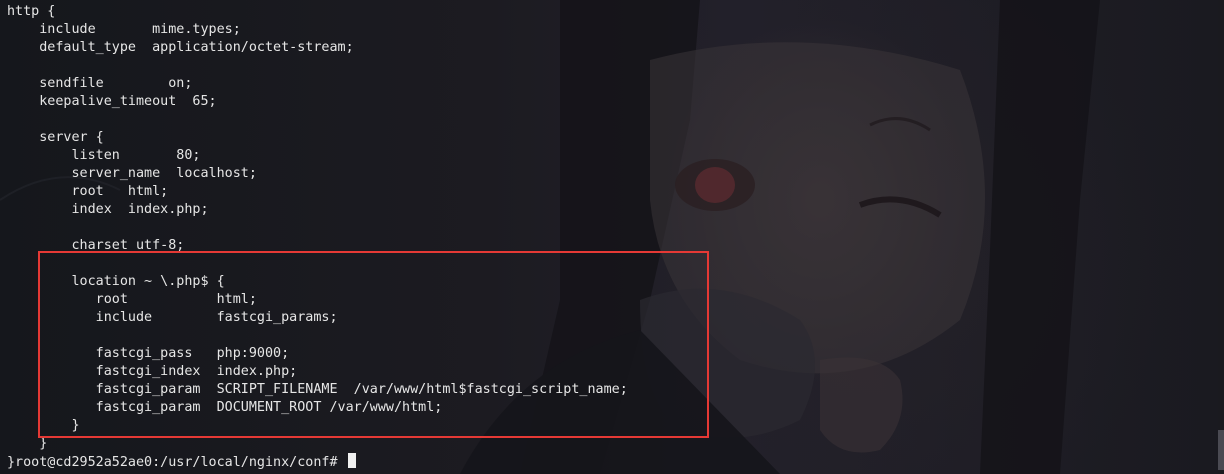 The width and height of the screenshot is (1224, 474). Describe the element at coordinates (351, 460) in the screenshot. I see `text-cursor` at that location.